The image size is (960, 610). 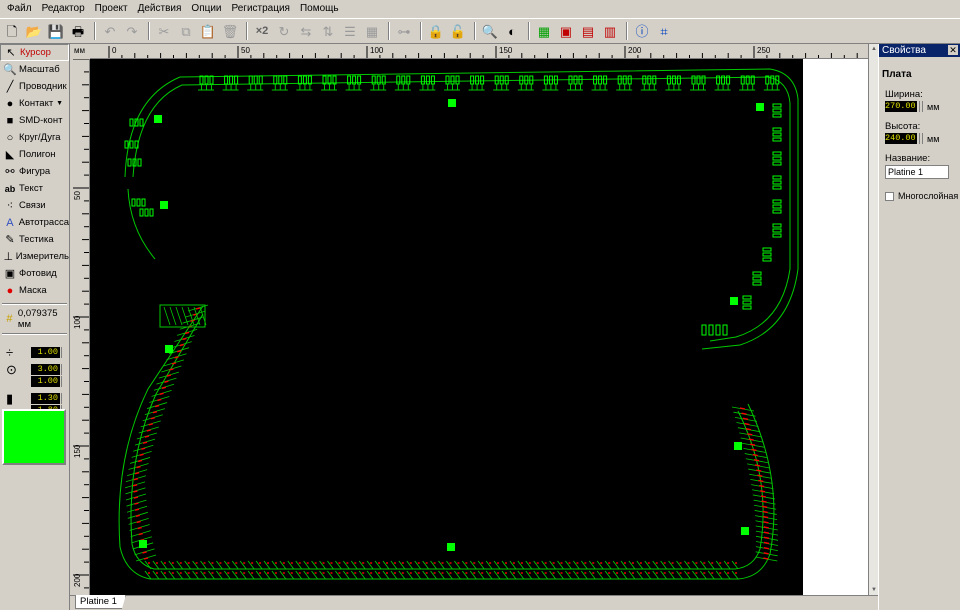 I want to click on track-width-icon: ÷, so click(x=10, y=352).